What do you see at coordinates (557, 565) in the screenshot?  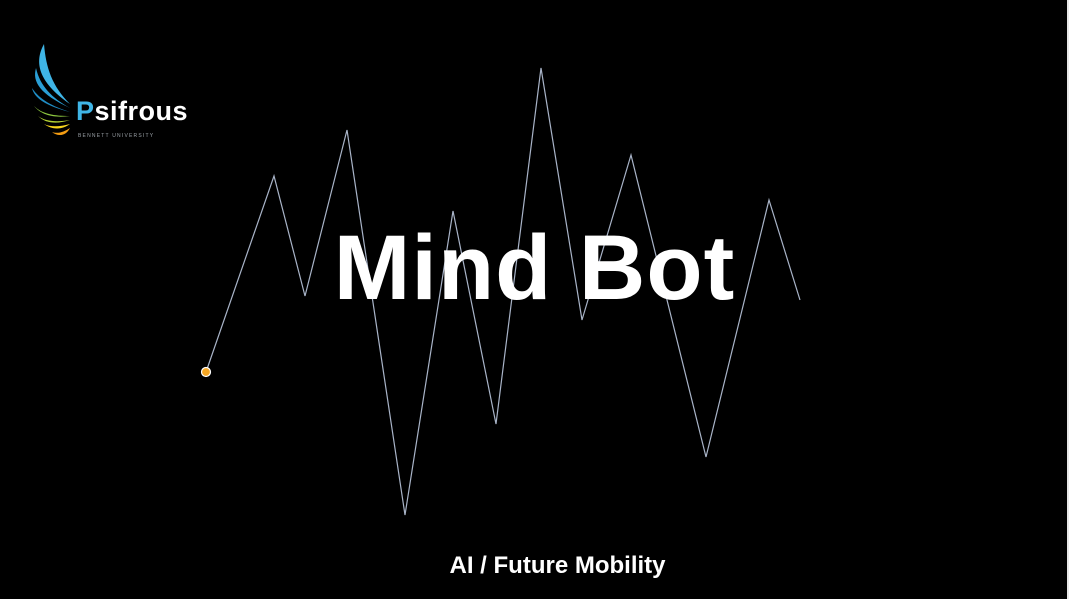 I see `slide-subtitle: AI / Future Mobility` at bounding box center [557, 565].